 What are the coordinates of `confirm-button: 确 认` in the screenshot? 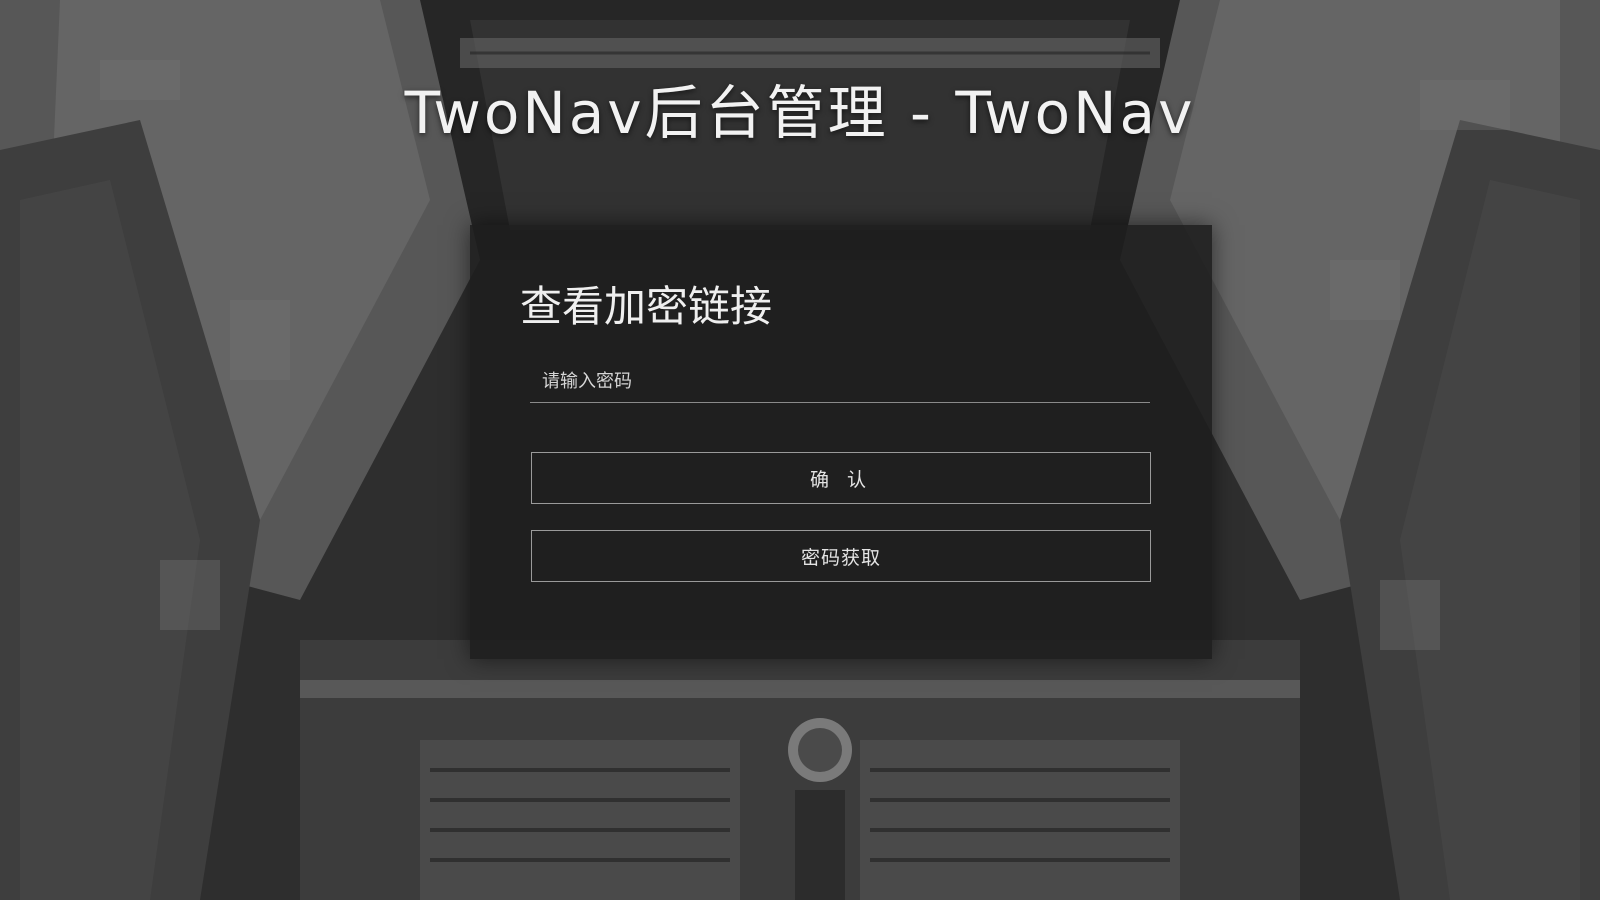 It's located at (841, 478).